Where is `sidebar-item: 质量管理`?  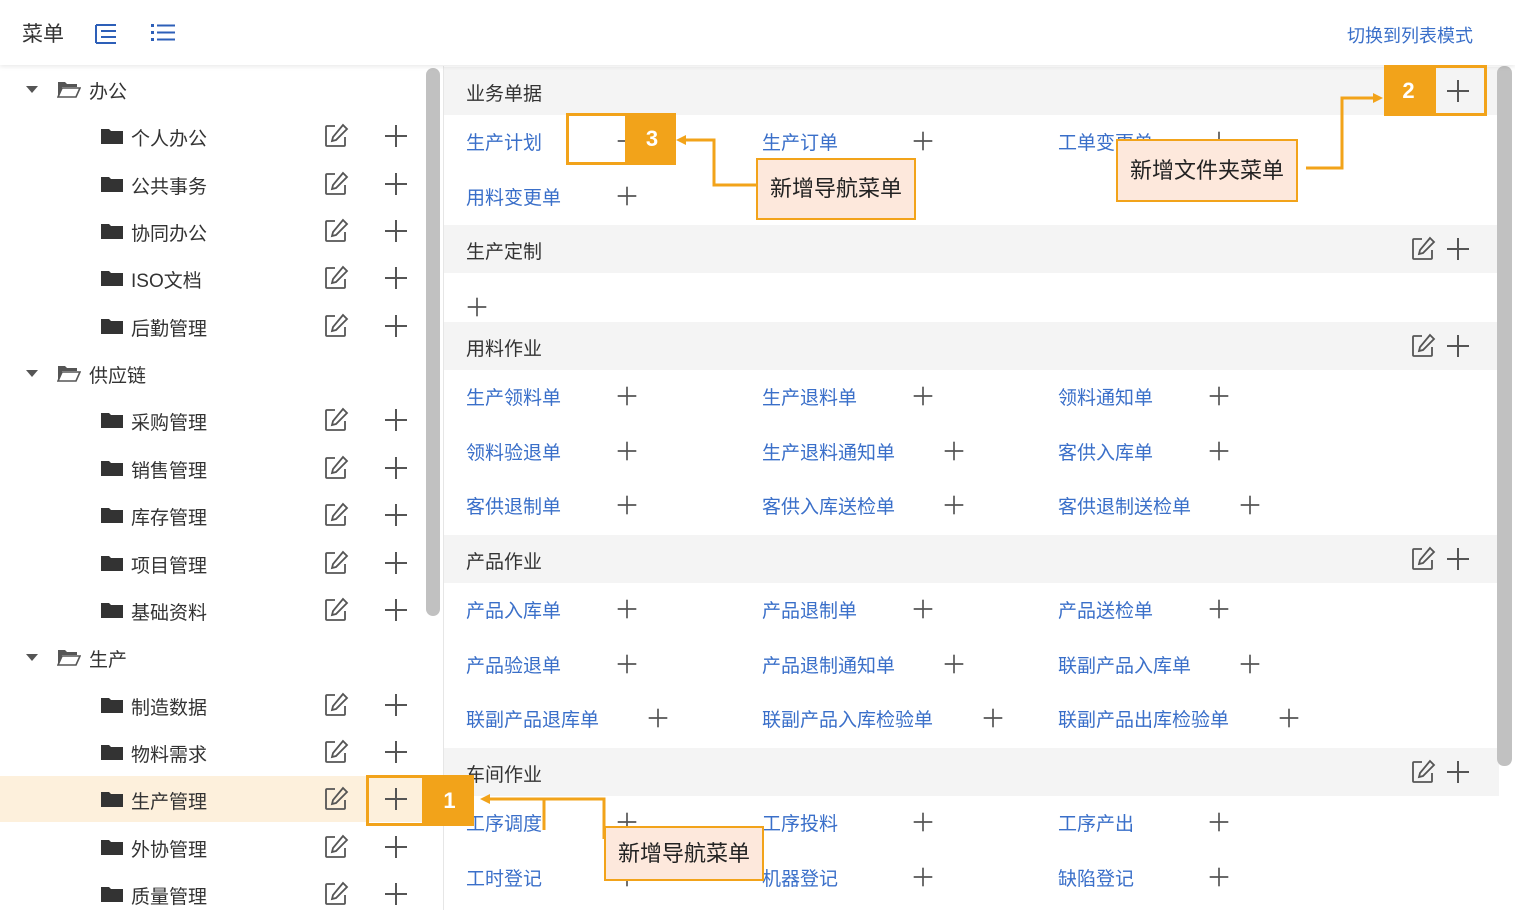
sidebar-item: 质量管理 is located at coordinates (212, 890).